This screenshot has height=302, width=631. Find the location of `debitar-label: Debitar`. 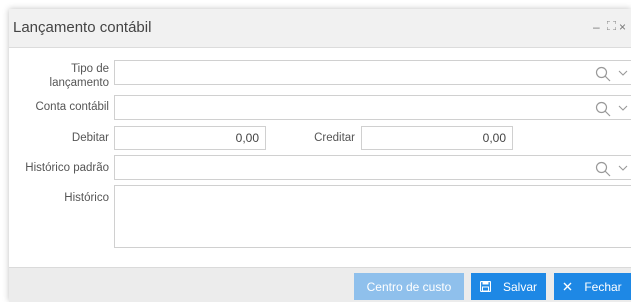

debitar-label: Debitar is located at coordinates (90, 138).